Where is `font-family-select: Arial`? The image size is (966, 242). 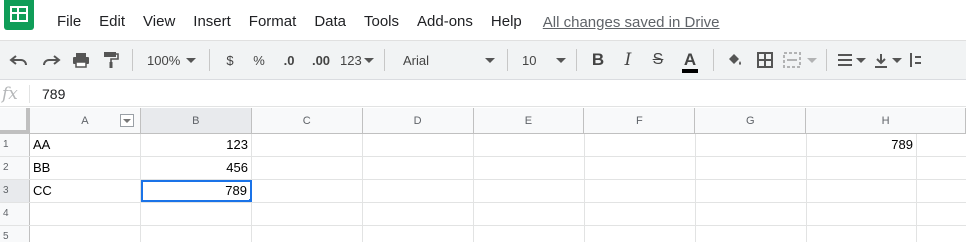 font-family-select: Arial is located at coordinates (446, 60).